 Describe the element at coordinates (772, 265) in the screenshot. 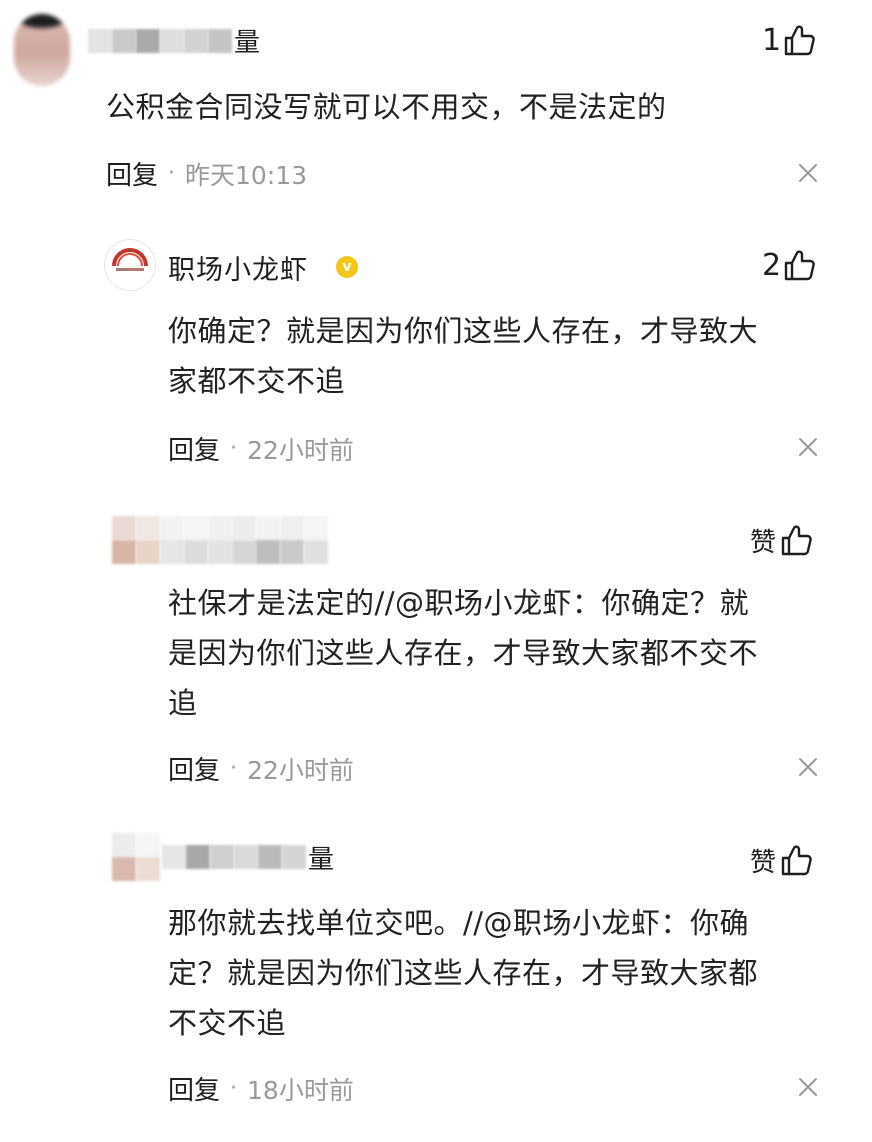

I see `like-count: 2` at that location.